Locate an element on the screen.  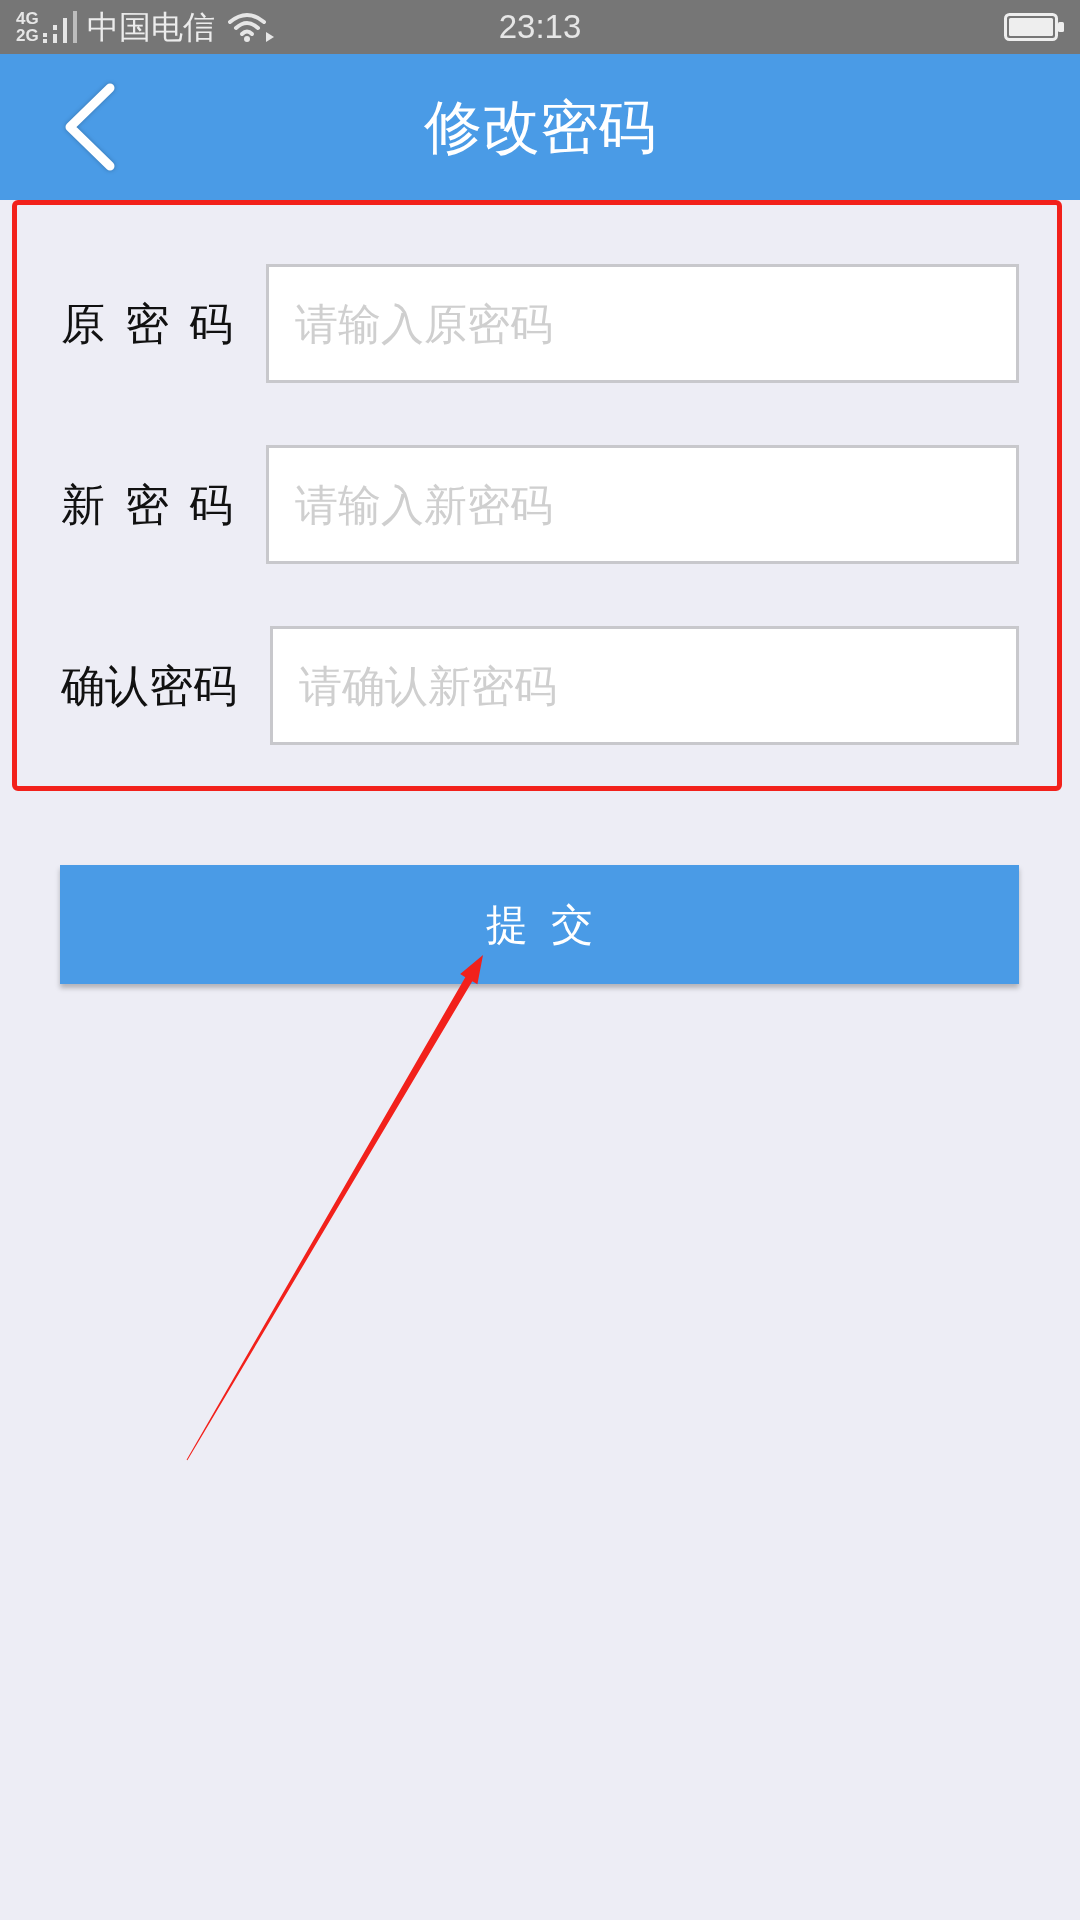
field-label: 确认密码 is located at coordinates (149, 685).